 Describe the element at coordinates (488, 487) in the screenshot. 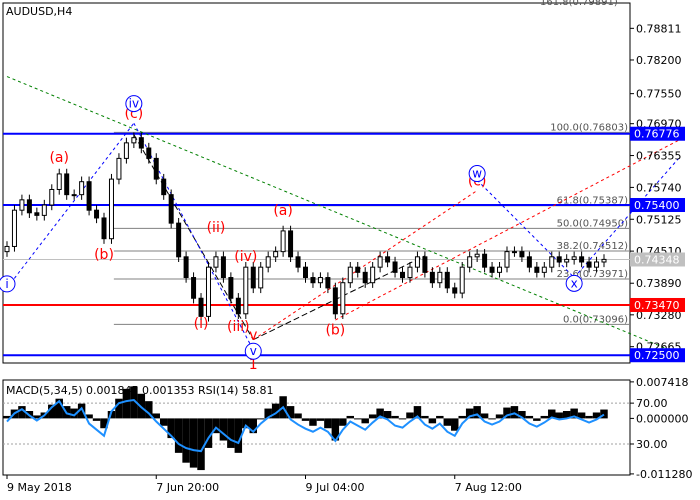

I see `time-tick-label: 7 Aug 12:00` at that location.